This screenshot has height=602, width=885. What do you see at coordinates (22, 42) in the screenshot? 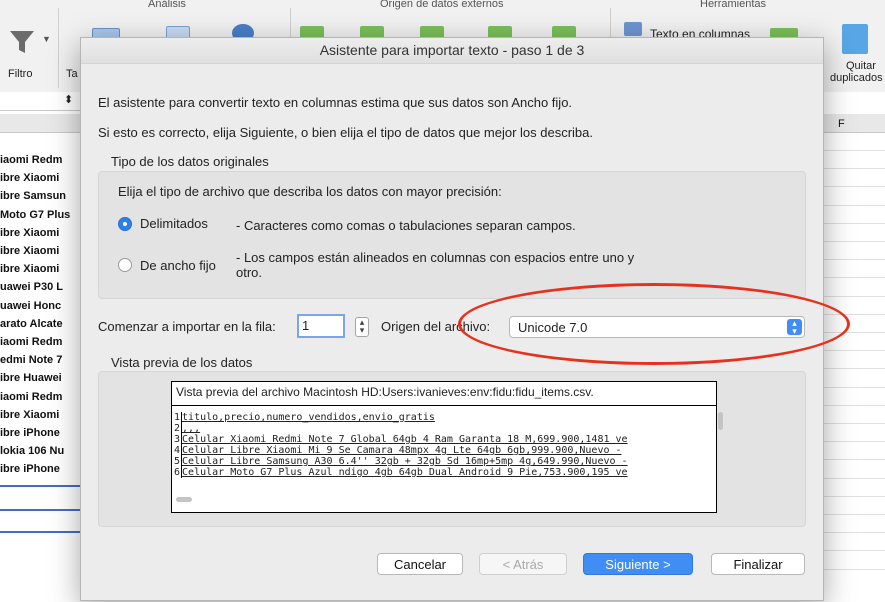
I see `funnel-icon` at bounding box center [22, 42].